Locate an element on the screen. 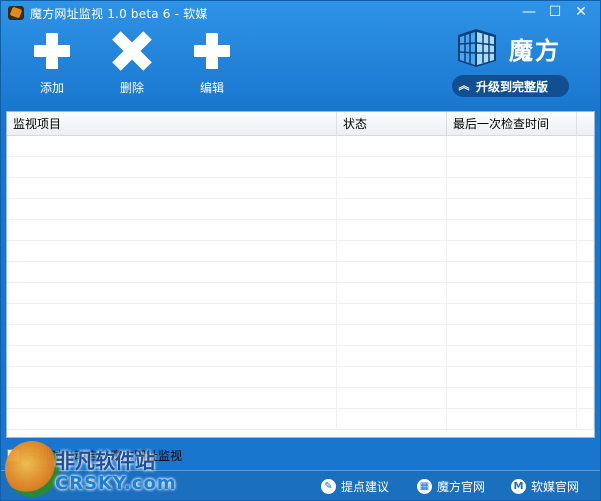 This screenshot has width=601, height=501. brand-area: 魔方 ︽ 升级到完整版 is located at coordinates (513, 63).